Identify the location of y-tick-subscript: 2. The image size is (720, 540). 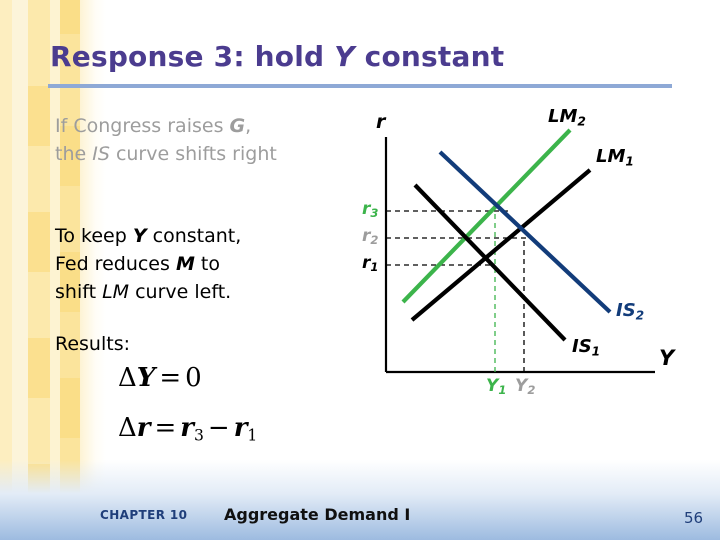
(374, 240).